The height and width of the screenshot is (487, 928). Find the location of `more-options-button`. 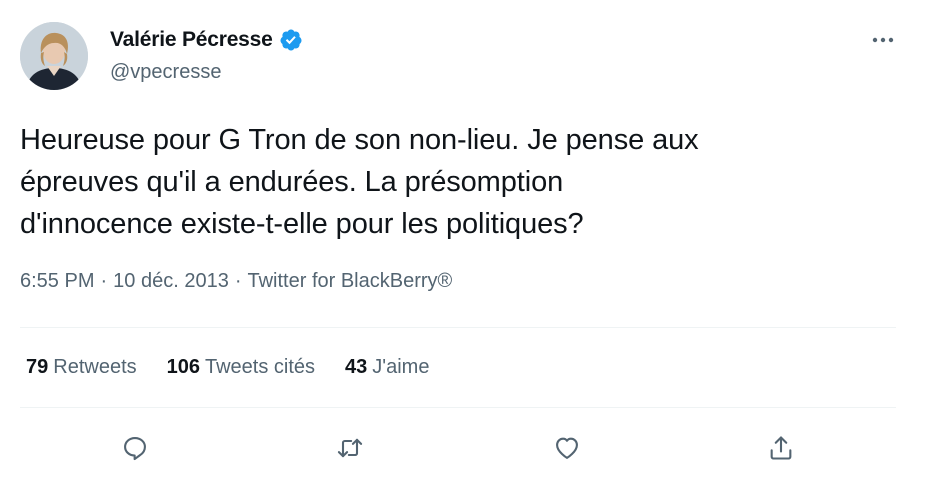

more-options-button is located at coordinates (883, 40).